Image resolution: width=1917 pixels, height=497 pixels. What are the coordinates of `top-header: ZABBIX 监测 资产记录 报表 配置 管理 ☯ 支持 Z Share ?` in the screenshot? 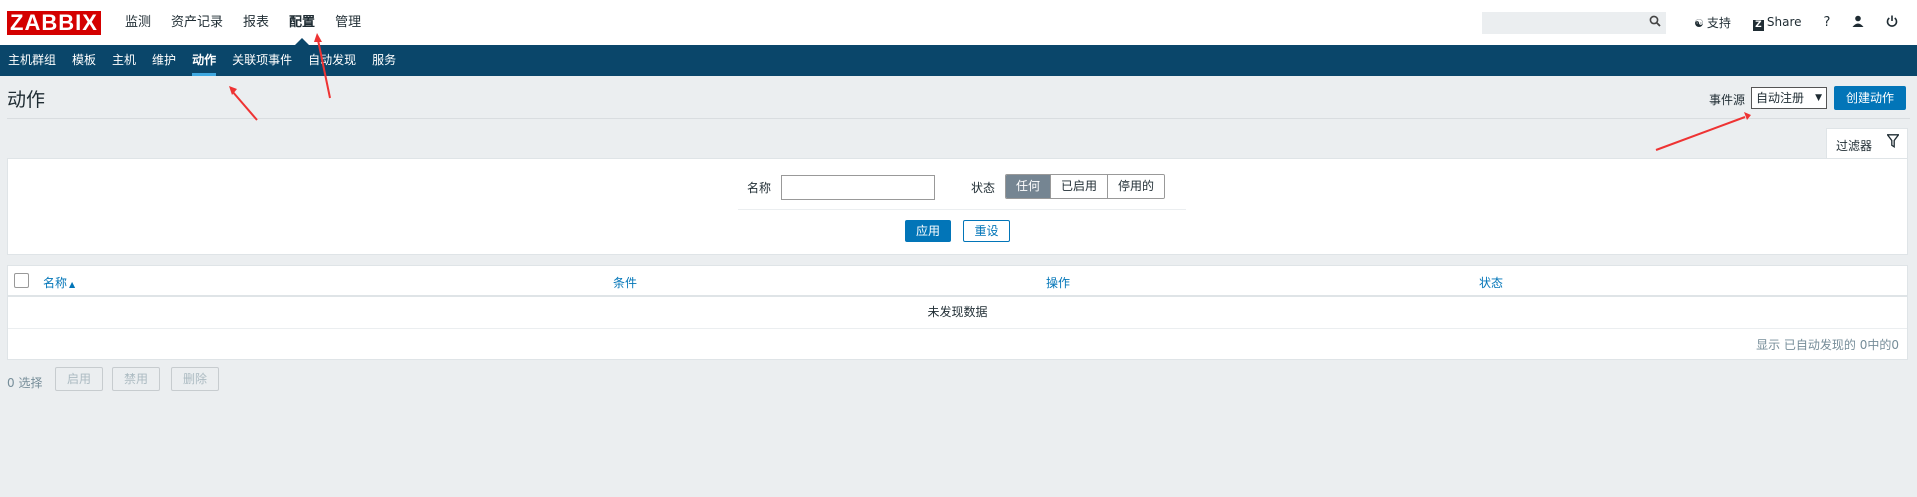 It's located at (958, 22).